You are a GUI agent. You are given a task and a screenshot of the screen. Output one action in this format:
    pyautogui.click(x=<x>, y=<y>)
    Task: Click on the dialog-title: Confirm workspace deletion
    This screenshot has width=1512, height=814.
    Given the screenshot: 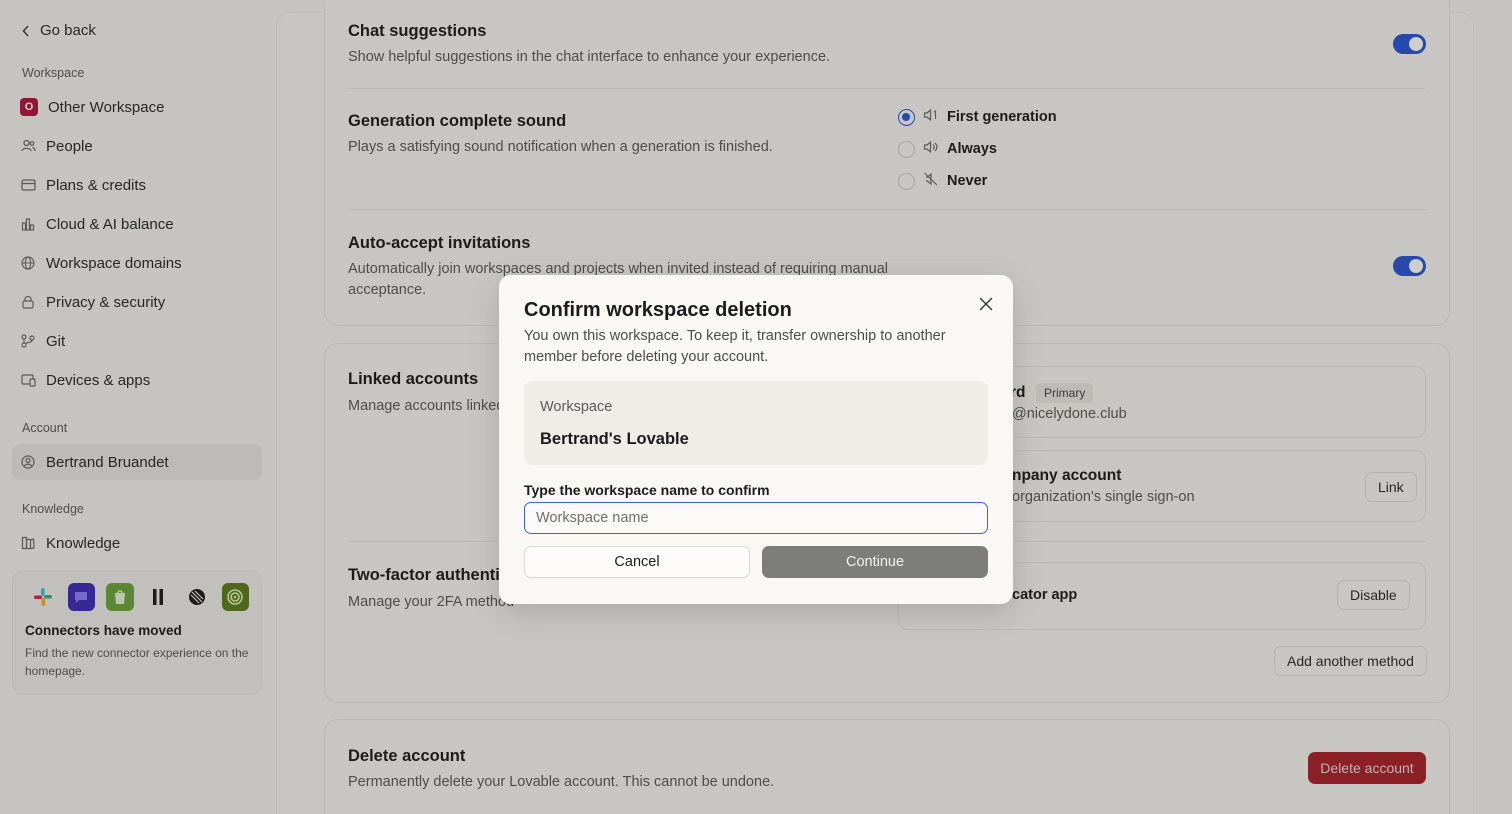 What is the action you would take?
    pyautogui.click(x=658, y=310)
    